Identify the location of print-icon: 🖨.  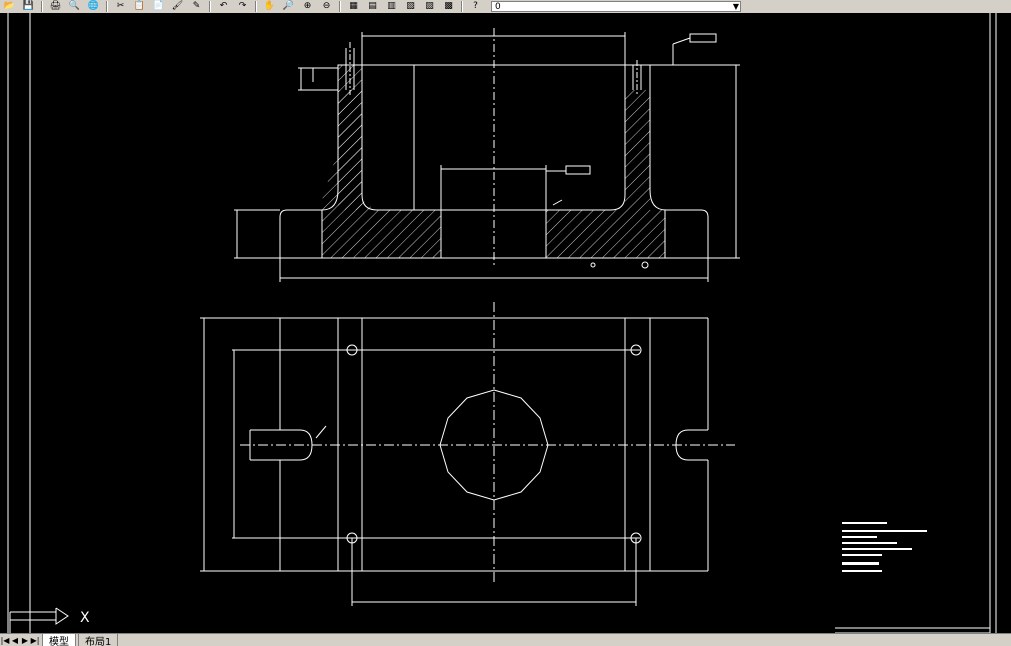
(55, 6).